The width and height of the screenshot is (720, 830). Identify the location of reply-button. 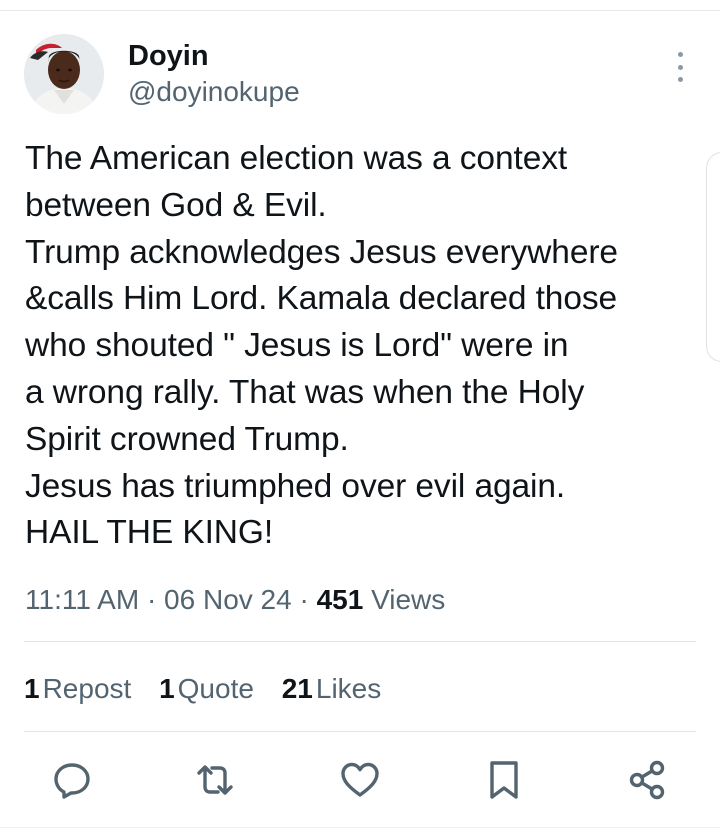
(72, 780).